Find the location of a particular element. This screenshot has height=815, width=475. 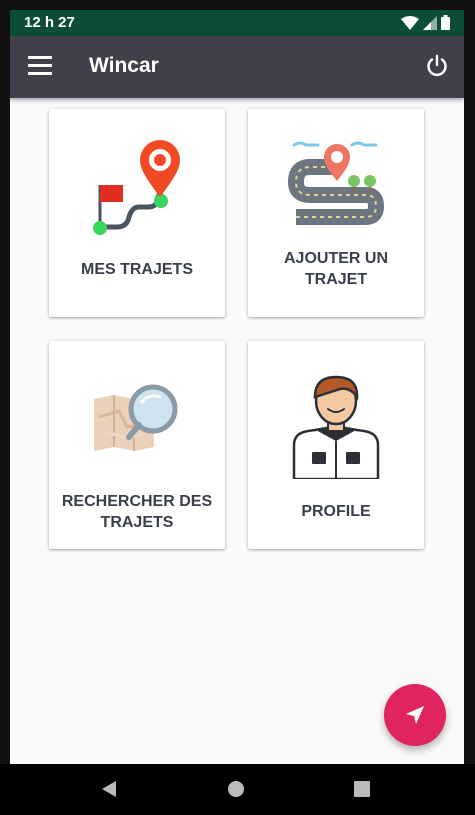

status-time: 12 h 27 is located at coordinates (49, 22).